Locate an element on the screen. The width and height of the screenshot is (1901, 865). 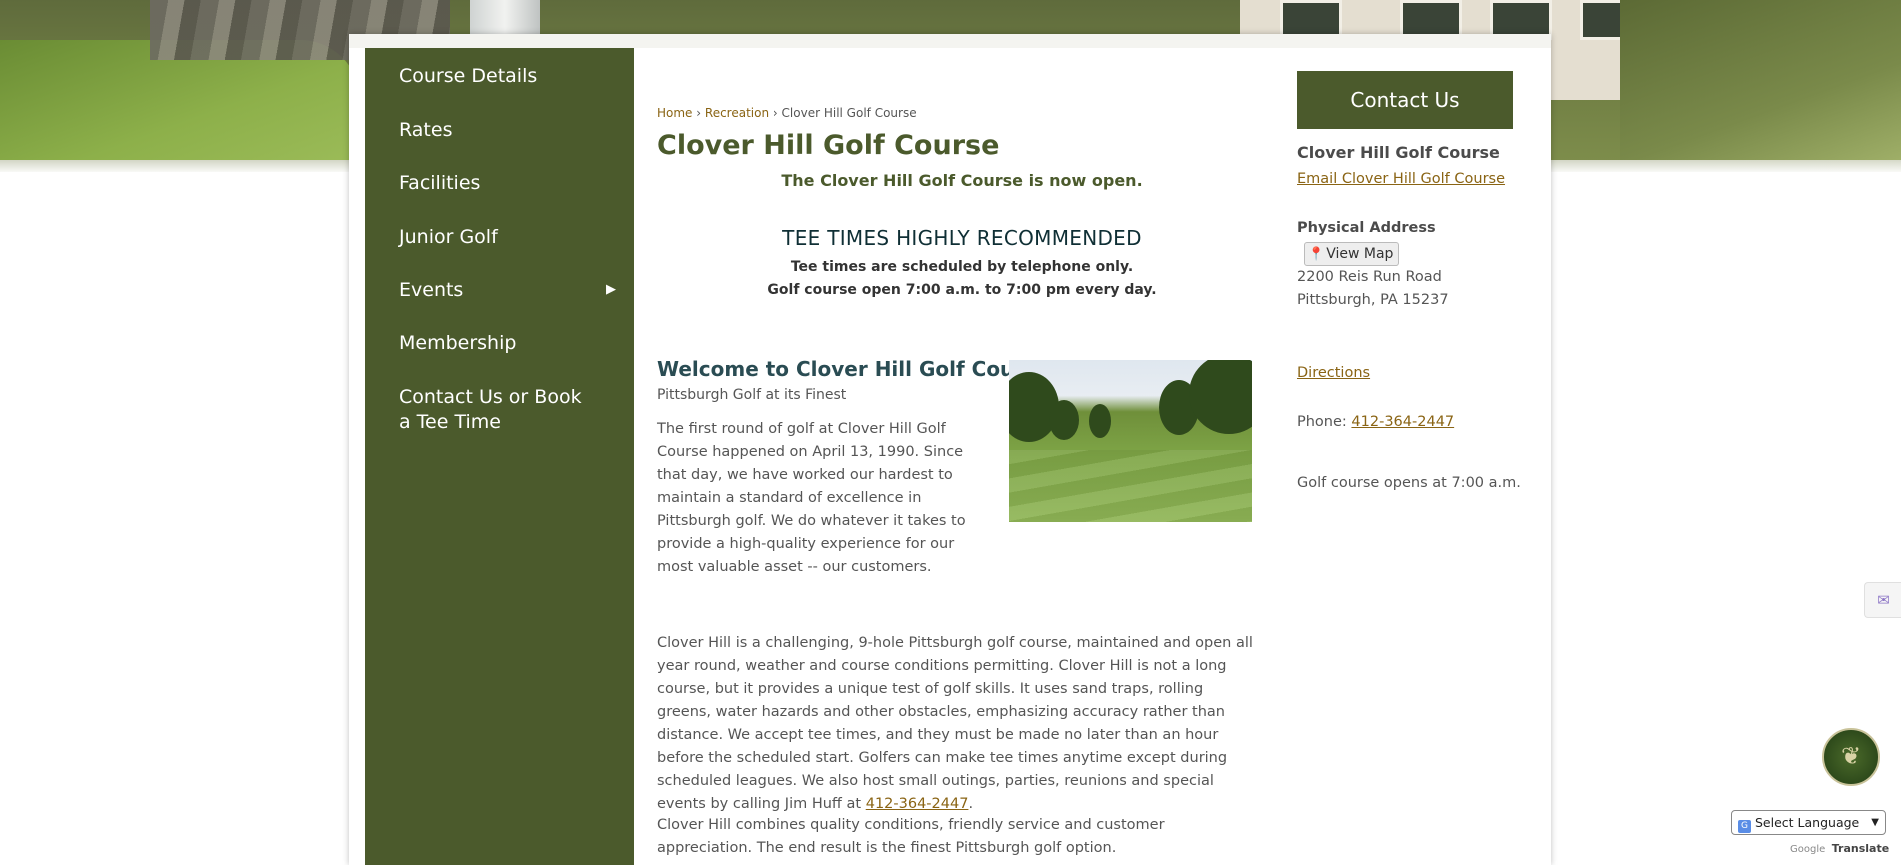
phone-row: Phone: 412-364-2447 is located at coordinates (1375, 422).